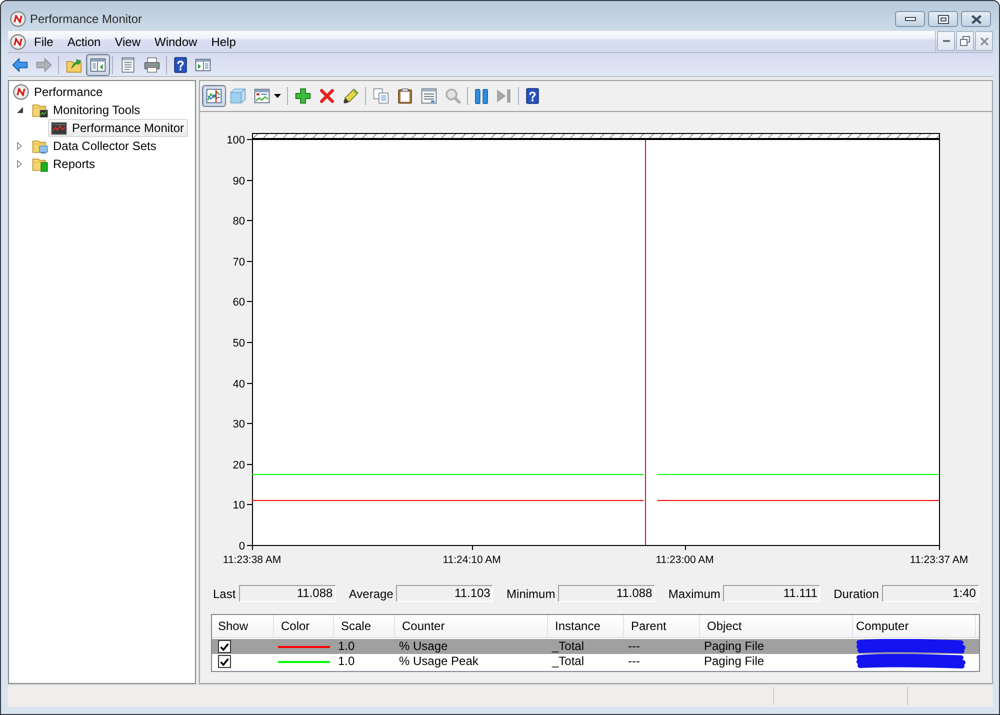  What do you see at coordinates (128, 64) in the screenshot?
I see `document-icon` at bounding box center [128, 64].